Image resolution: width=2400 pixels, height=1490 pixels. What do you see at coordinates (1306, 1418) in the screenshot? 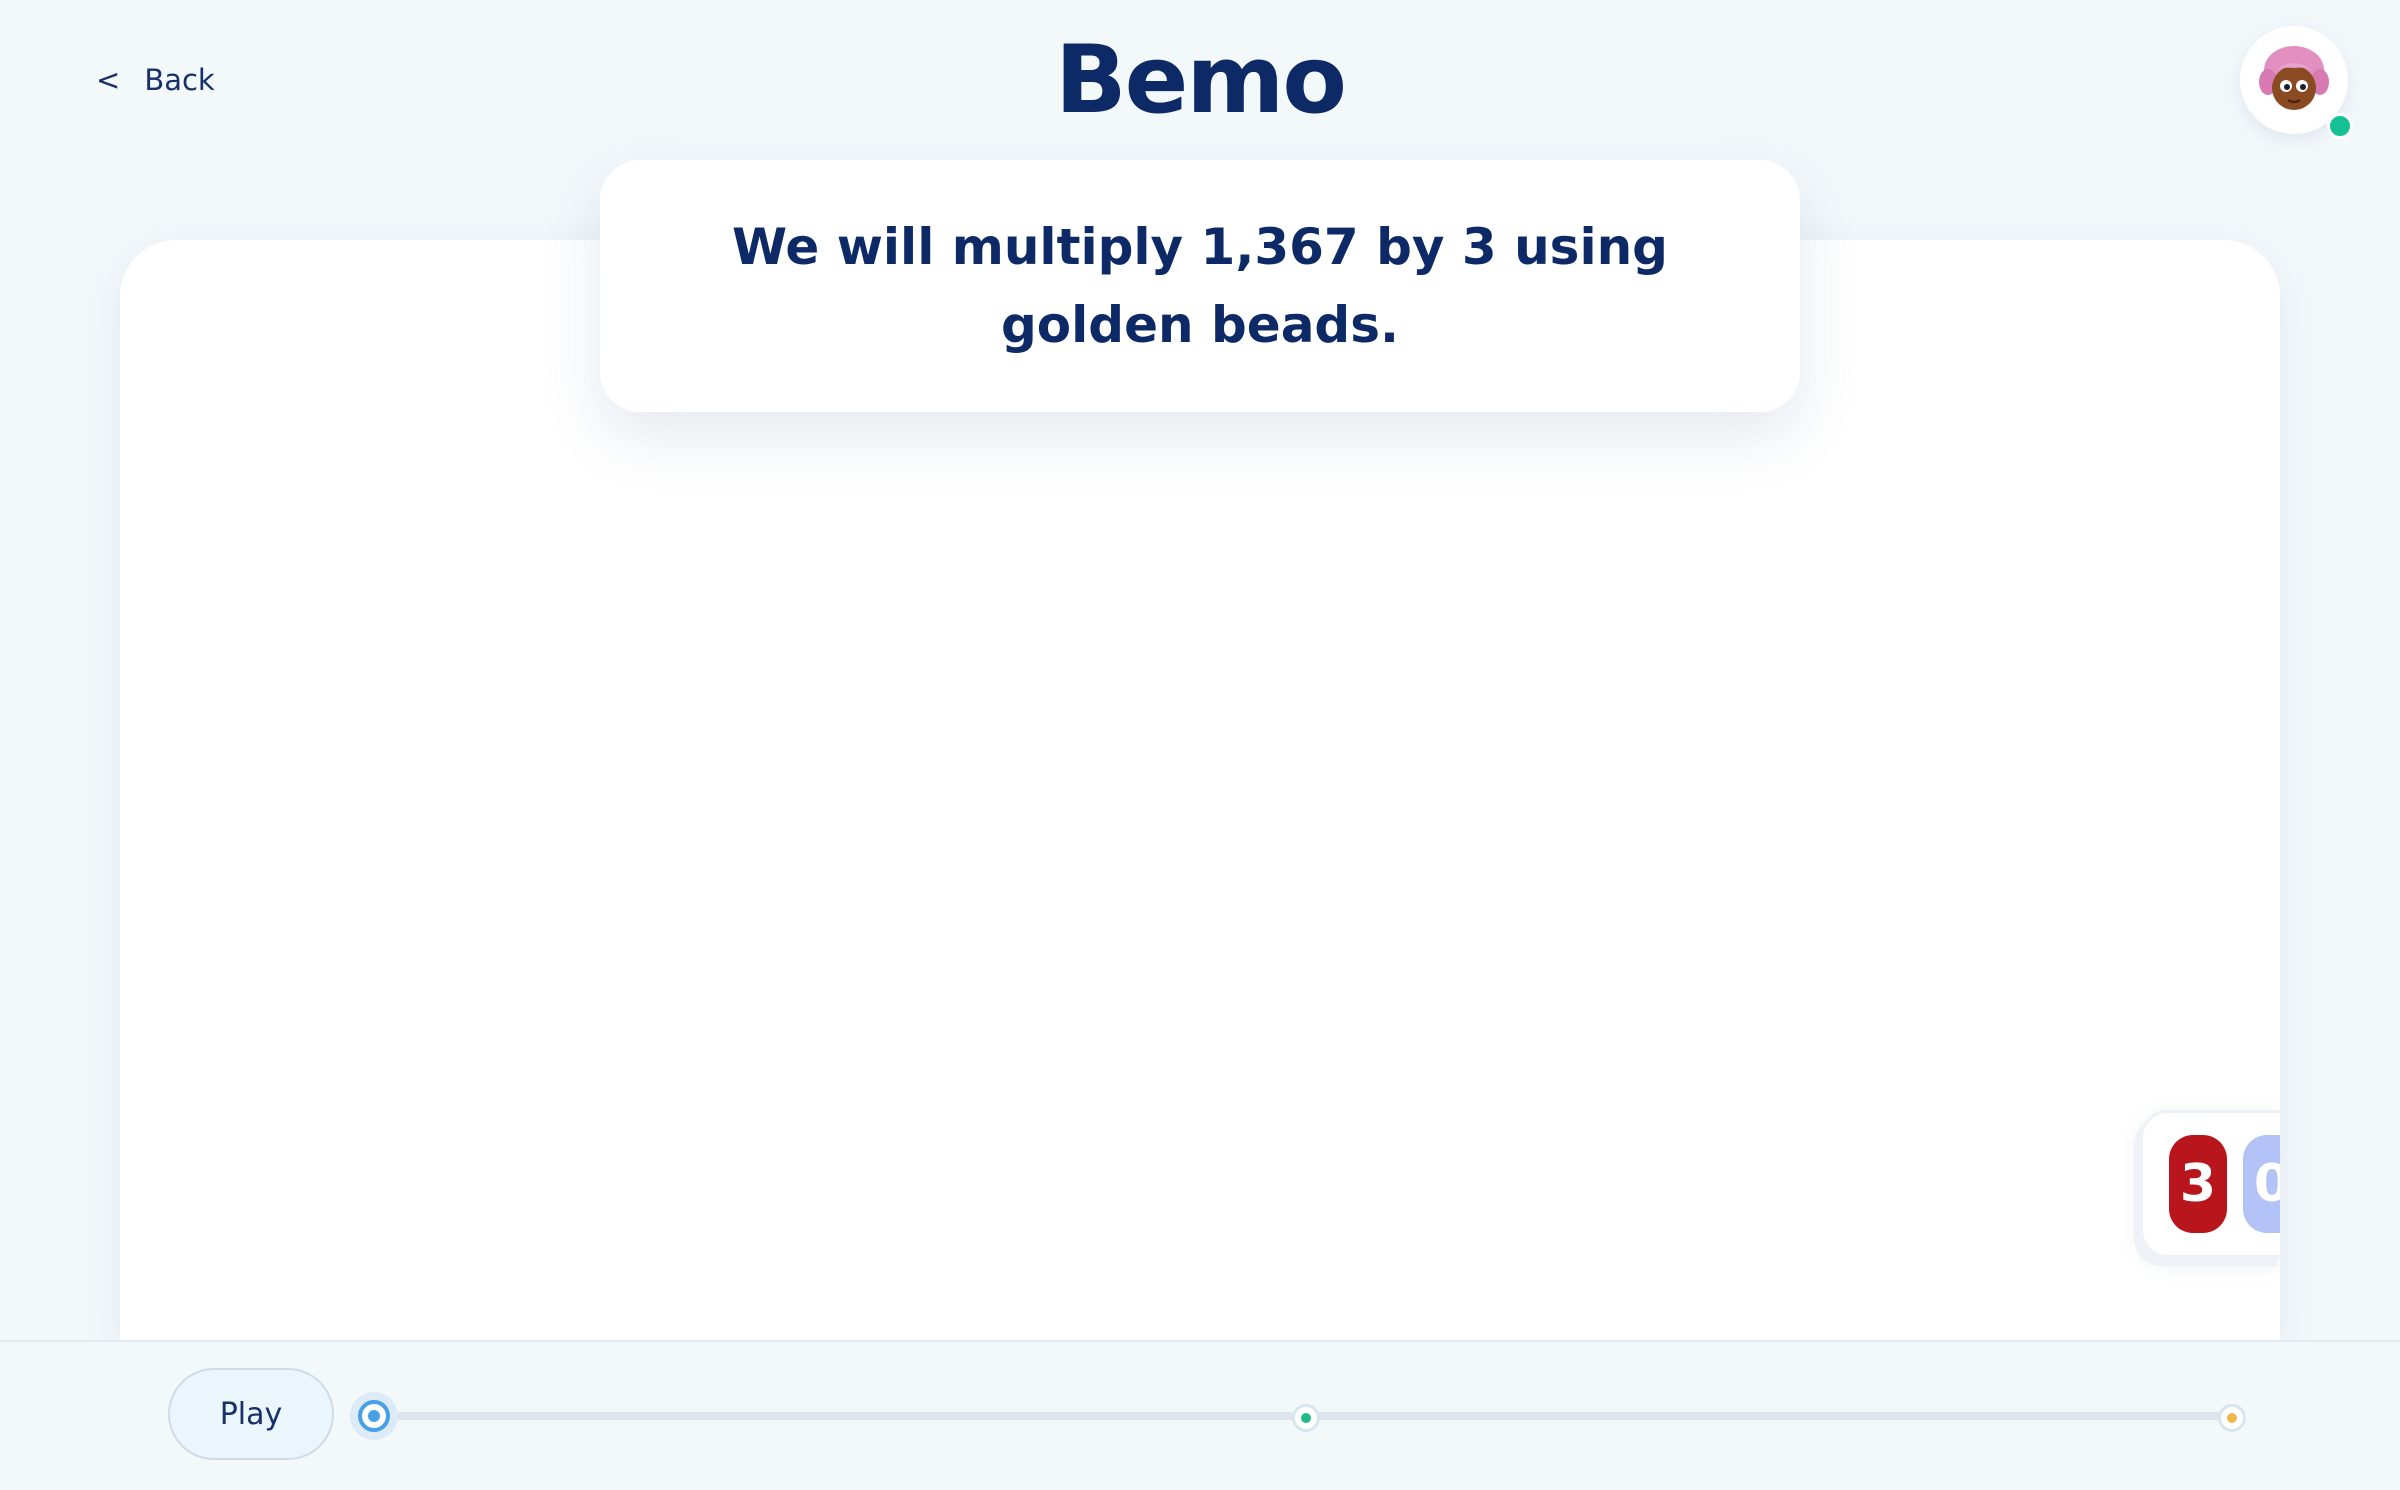
I see `timeline-marker-checkpoint` at bounding box center [1306, 1418].